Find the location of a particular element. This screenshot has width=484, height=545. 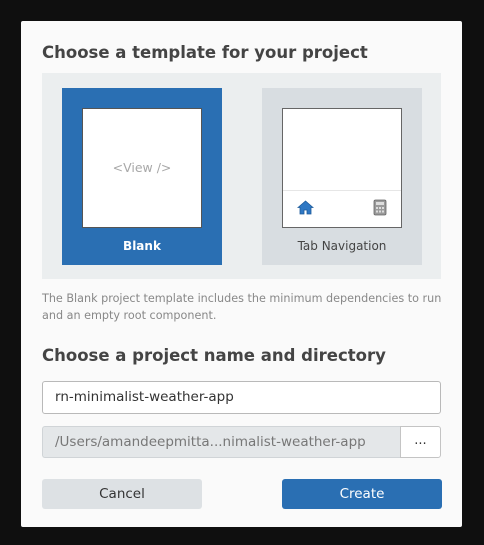

blank-preview: <View /> is located at coordinates (142, 168).